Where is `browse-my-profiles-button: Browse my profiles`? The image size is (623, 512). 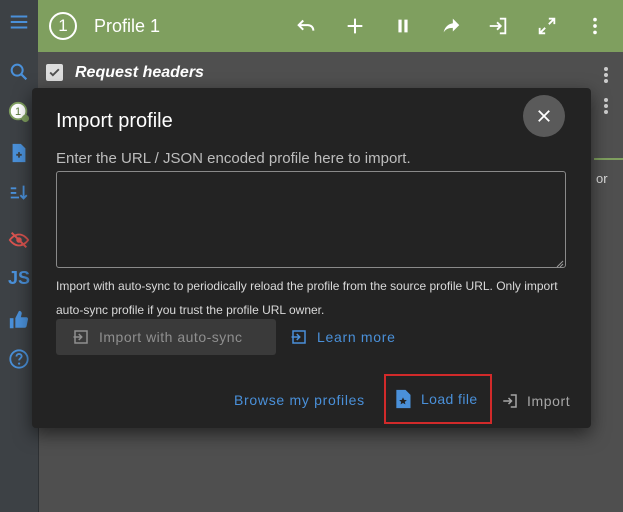
browse-my-profiles-button: Browse my profiles is located at coordinates (299, 400).